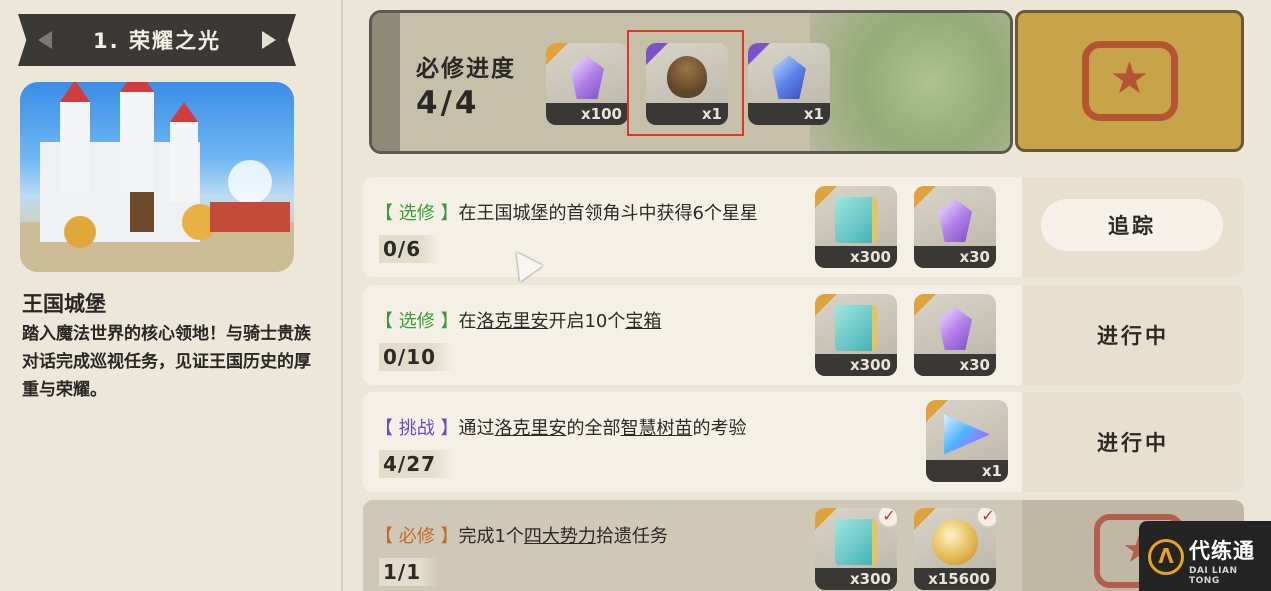 The height and width of the screenshot is (591, 1271). Describe the element at coordinates (955, 542) in the screenshot. I see `coin-icon` at that location.